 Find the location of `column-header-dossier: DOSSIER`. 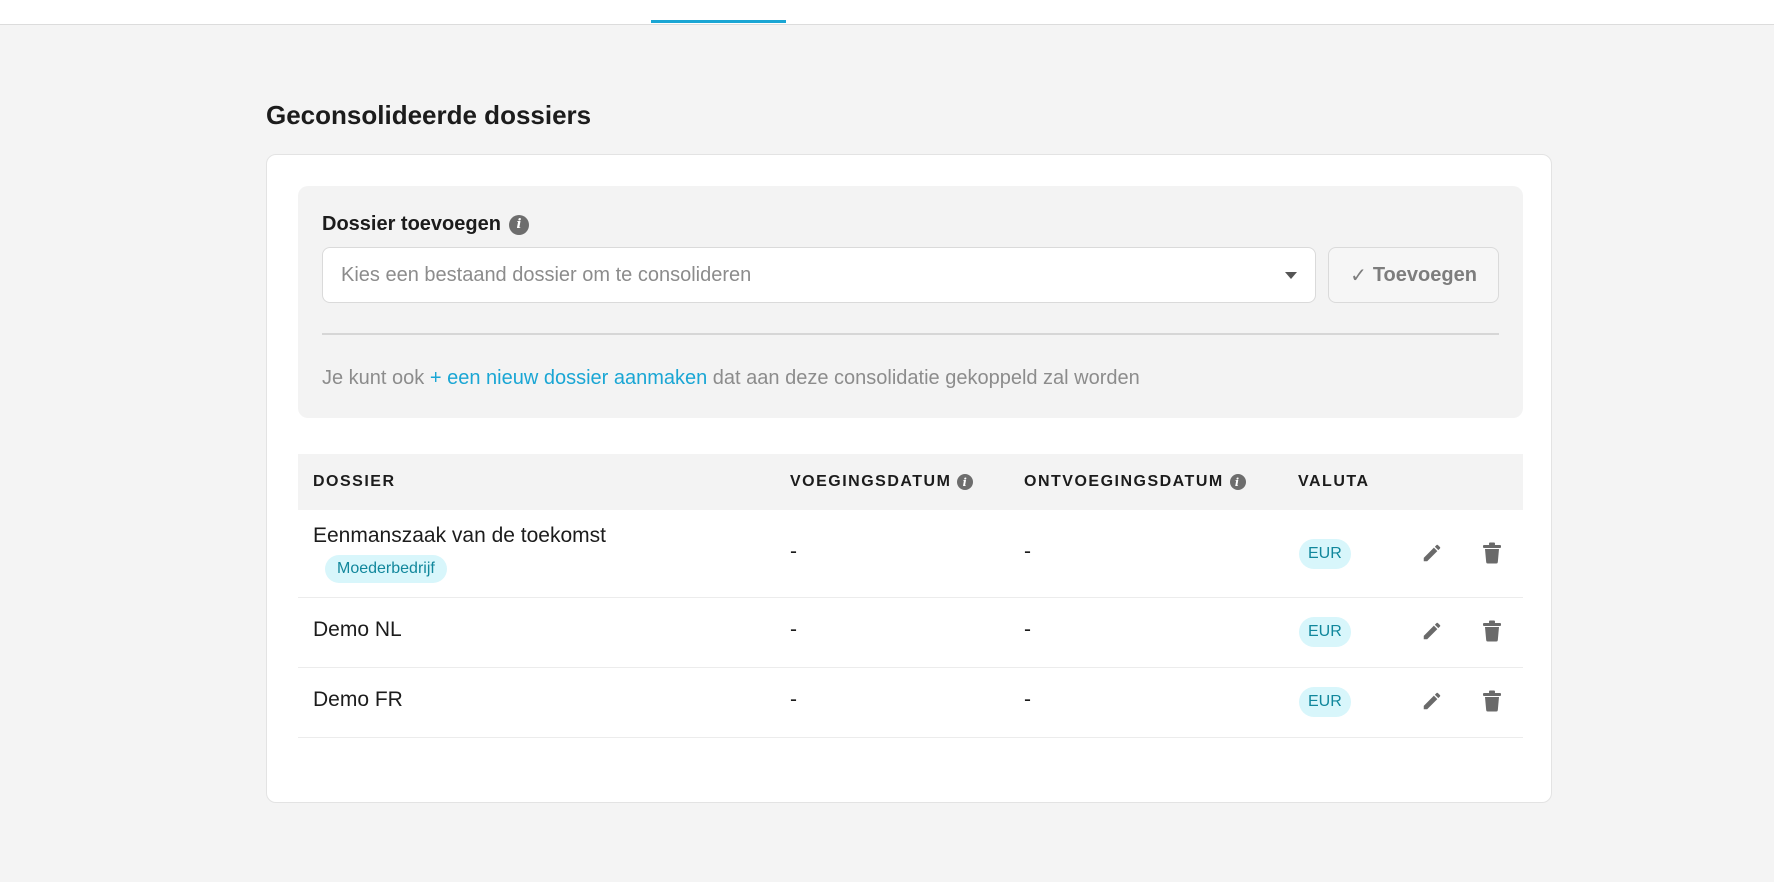

column-header-dossier: DOSSIER is located at coordinates (354, 482).